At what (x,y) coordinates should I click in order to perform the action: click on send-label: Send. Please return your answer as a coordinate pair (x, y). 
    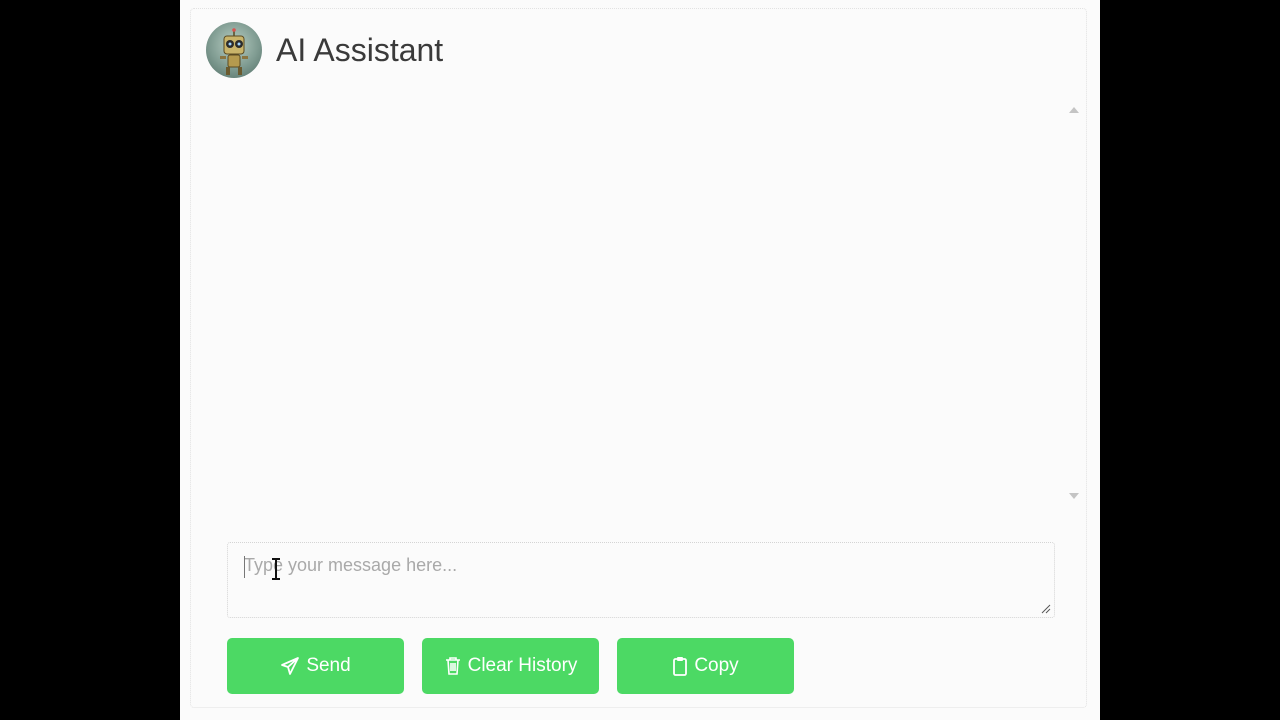
    Looking at the image, I should click on (328, 665).